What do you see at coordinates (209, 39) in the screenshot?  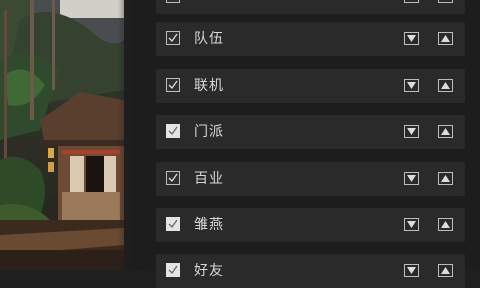 I see `row-label: 队伍` at bounding box center [209, 39].